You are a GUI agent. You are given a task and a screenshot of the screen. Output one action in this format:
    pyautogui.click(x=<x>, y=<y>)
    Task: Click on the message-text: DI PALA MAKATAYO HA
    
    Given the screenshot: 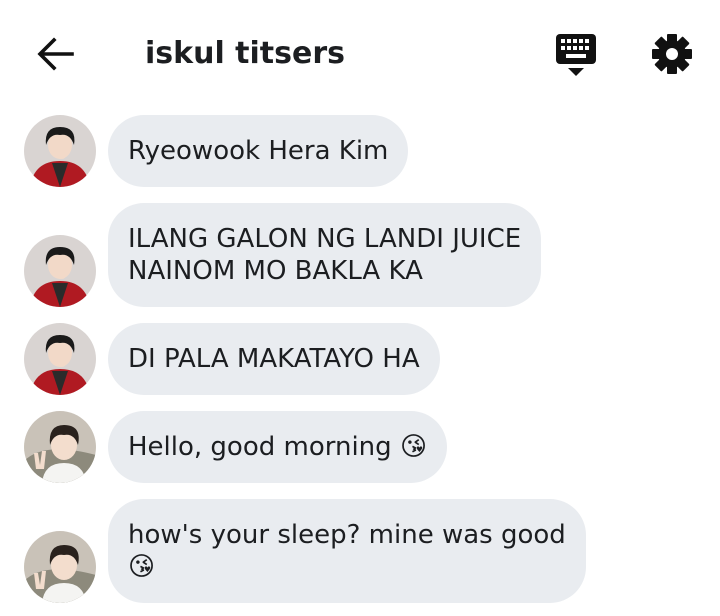 What is the action you would take?
    pyautogui.click(x=274, y=359)
    